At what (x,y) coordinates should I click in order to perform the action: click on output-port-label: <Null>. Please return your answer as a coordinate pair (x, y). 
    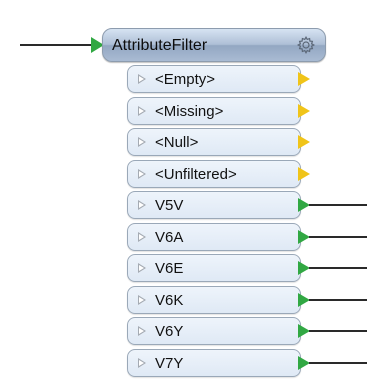
    Looking at the image, I should click on (177, 142).